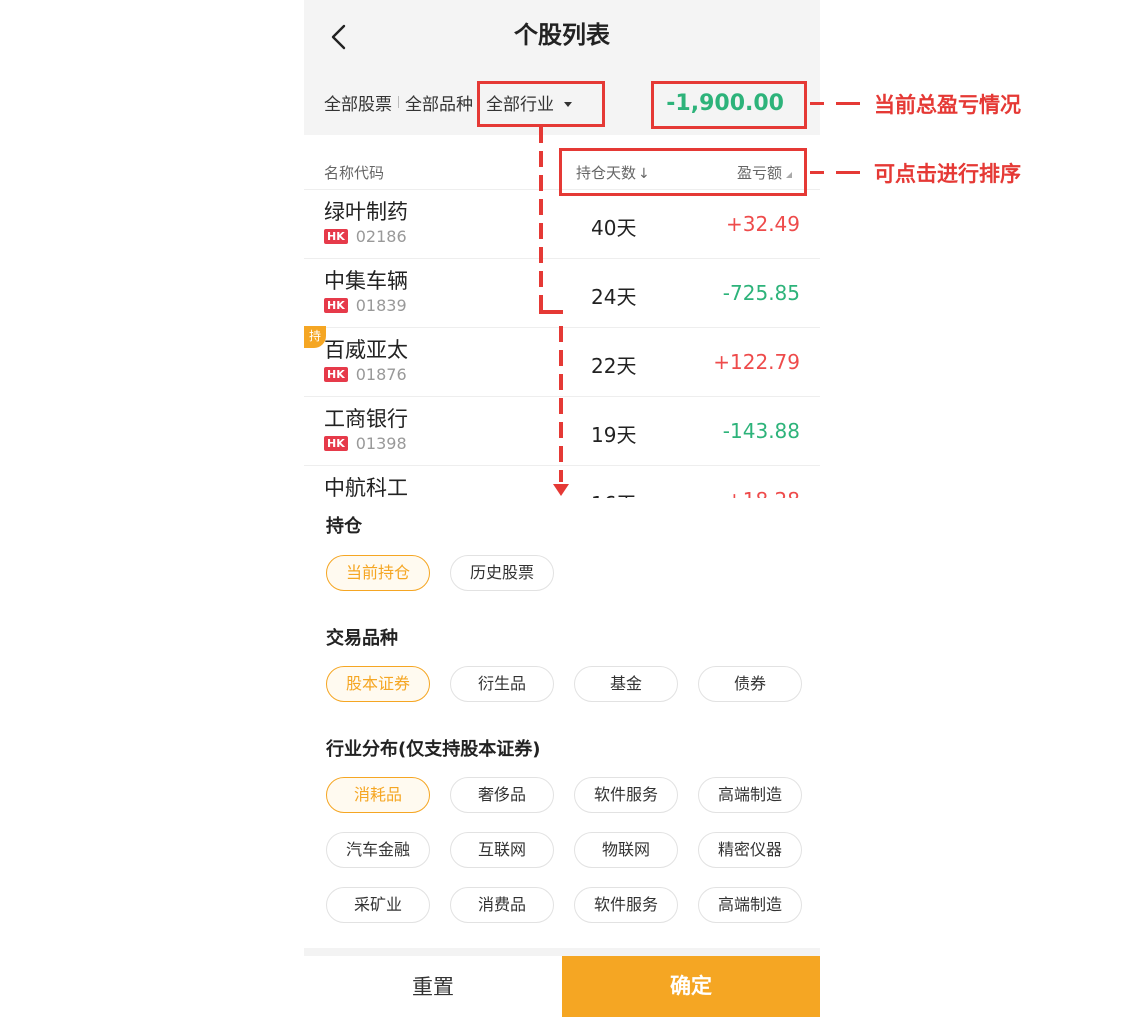  I want to click on annotation-box-total-pnl, so click(729, 105).